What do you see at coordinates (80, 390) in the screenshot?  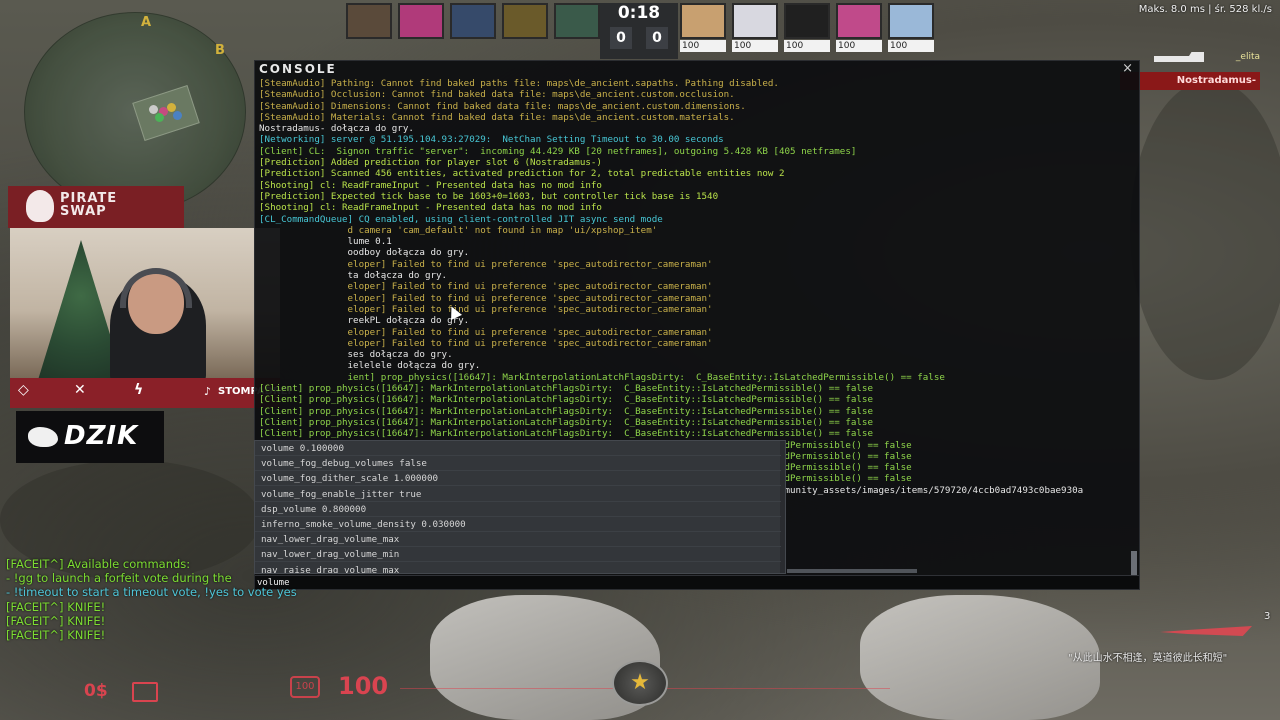 I see `team-logo-icon: ✕` at bounding box center [80, 390].